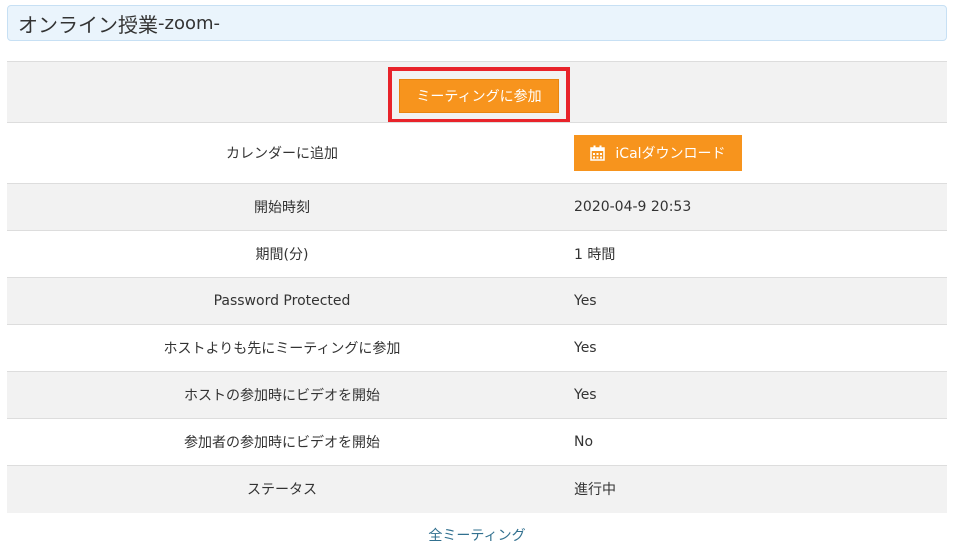 The height and width of the screenshot is (548, 955). I want to click on join-button-highlight-frame: ミーティングに参加, so click(479, 95).